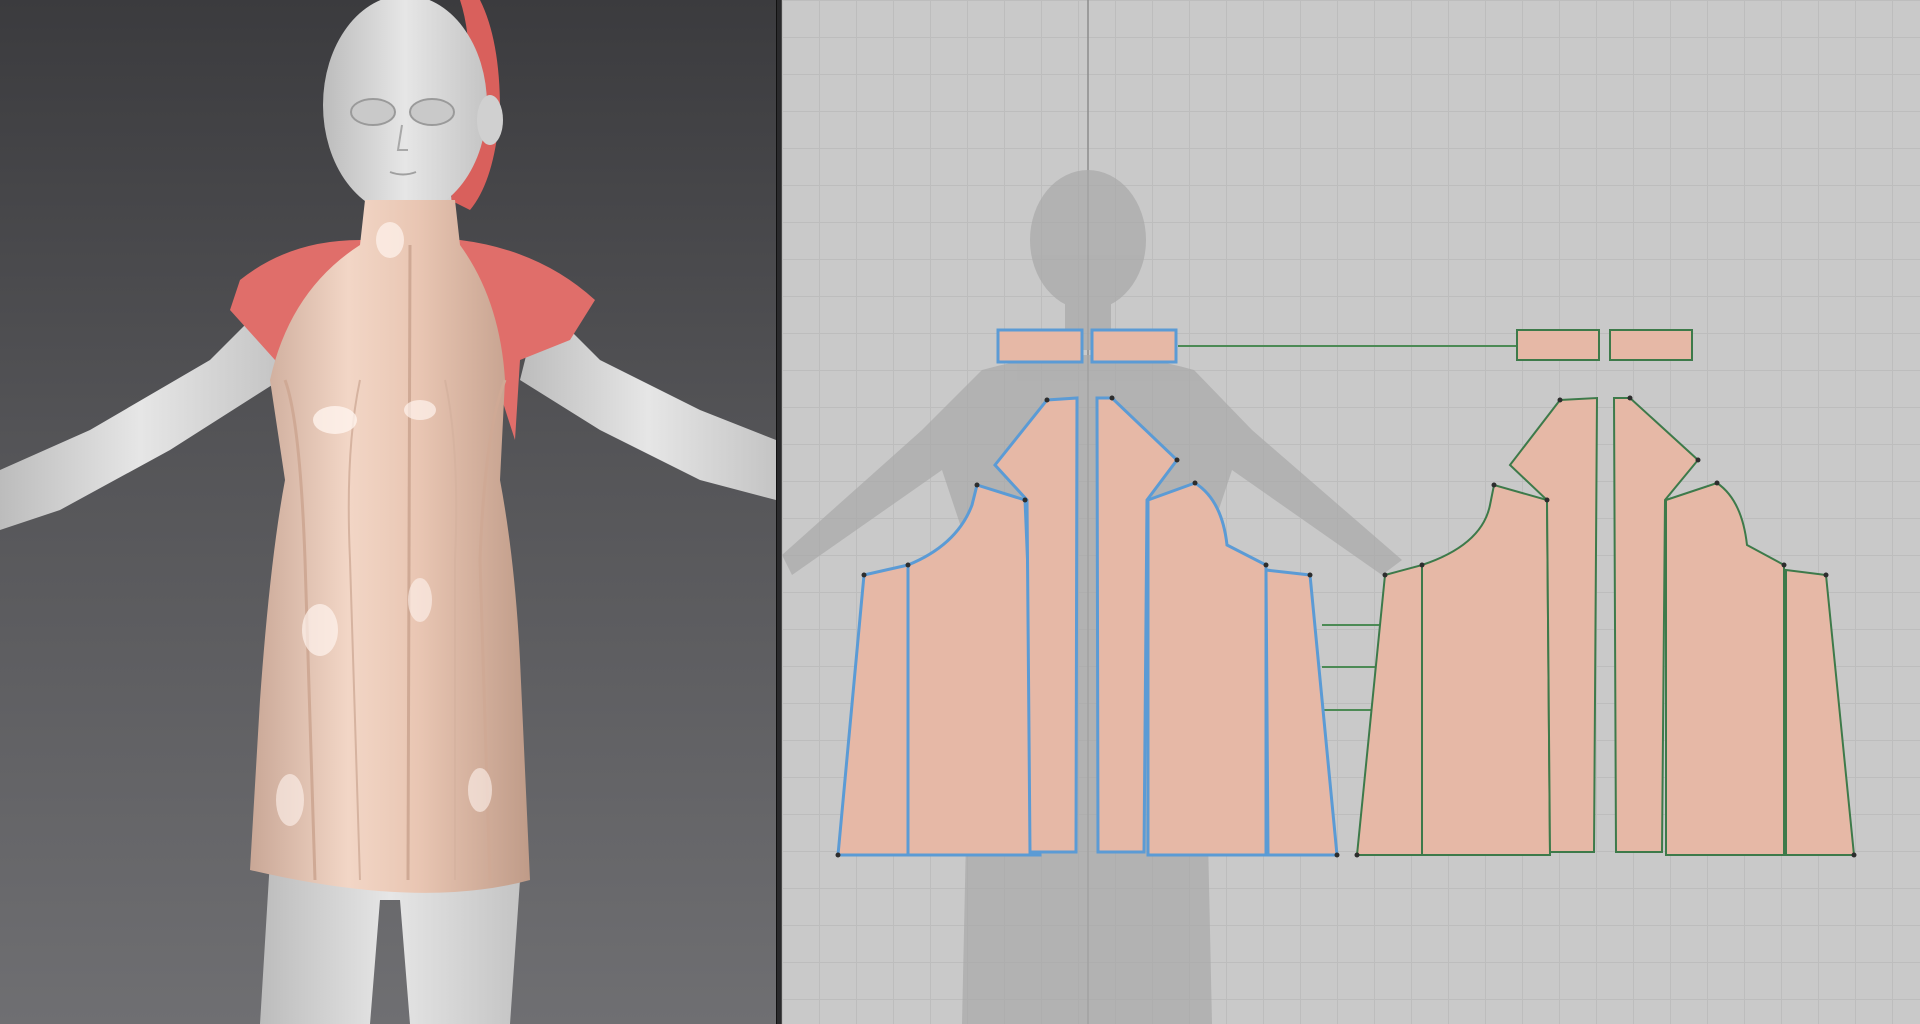 This screenshot has width=1920, height=1024. I want to click on left-eye, so click(373, 112).